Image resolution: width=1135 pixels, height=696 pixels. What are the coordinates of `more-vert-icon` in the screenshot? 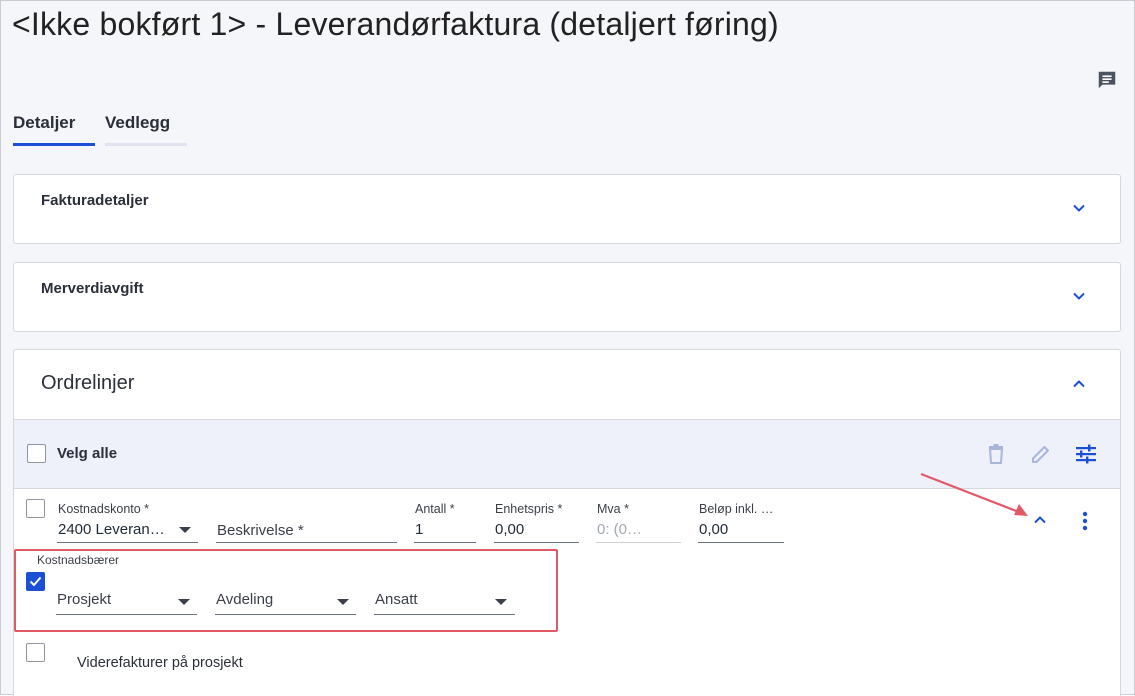 It's located at (1085, 521).